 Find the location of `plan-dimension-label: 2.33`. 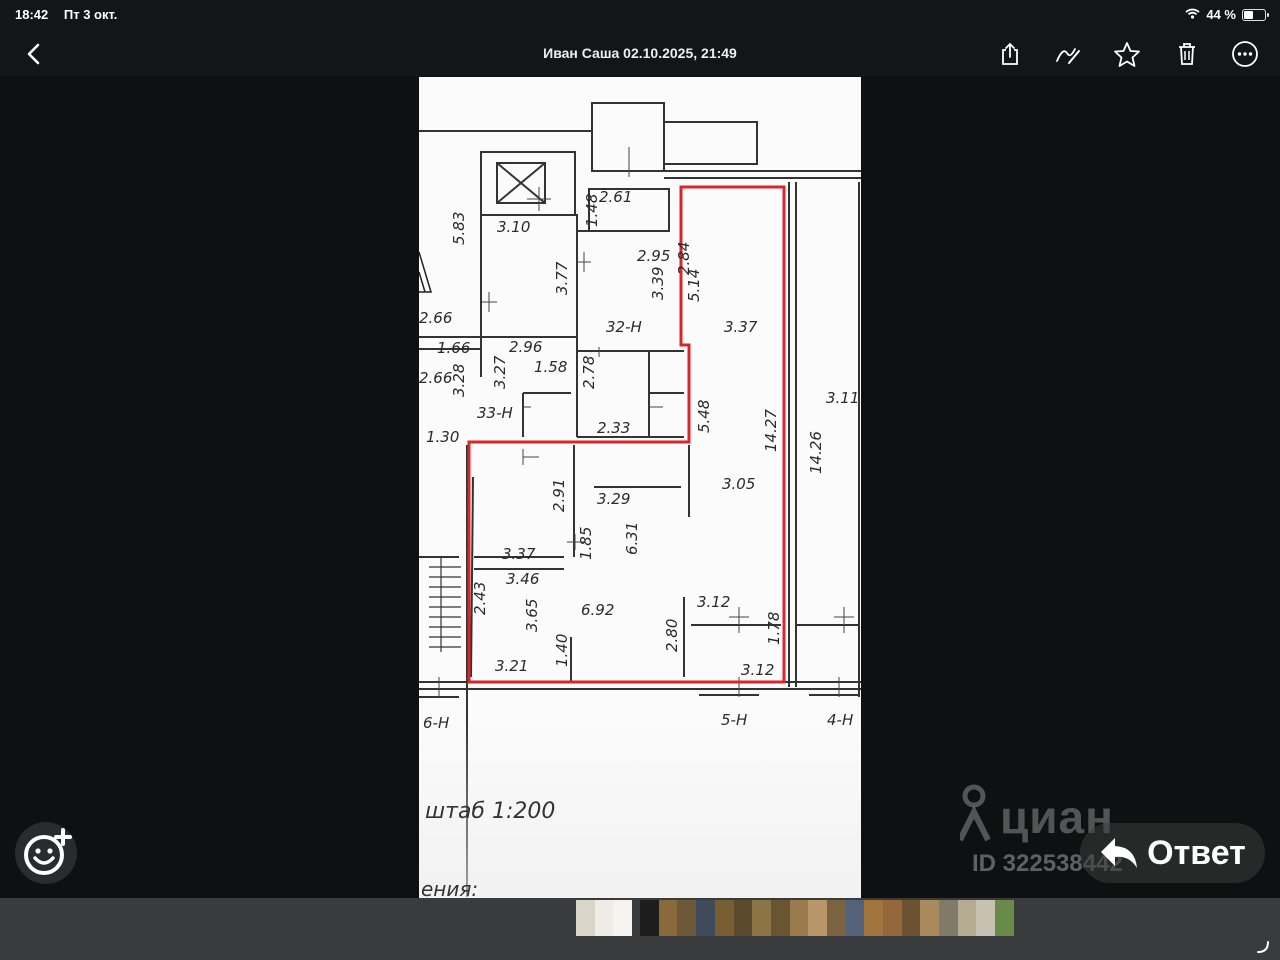

plan-dimension-label: 2.33 is located at coordinates (613, 428).